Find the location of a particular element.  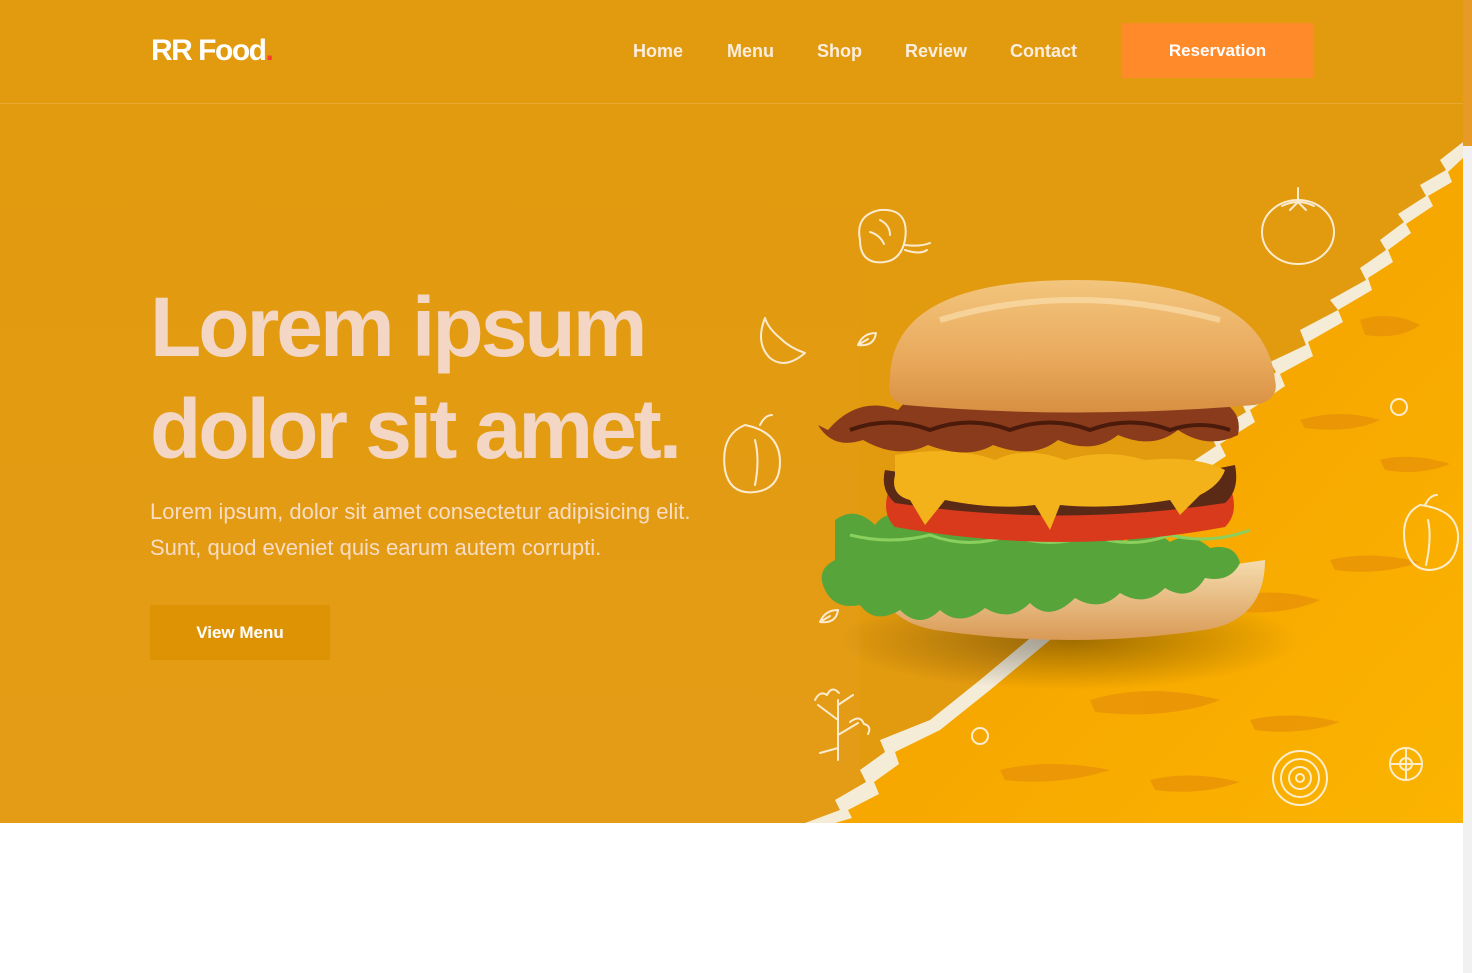

burger-image is located at coordinates (1059, 485).